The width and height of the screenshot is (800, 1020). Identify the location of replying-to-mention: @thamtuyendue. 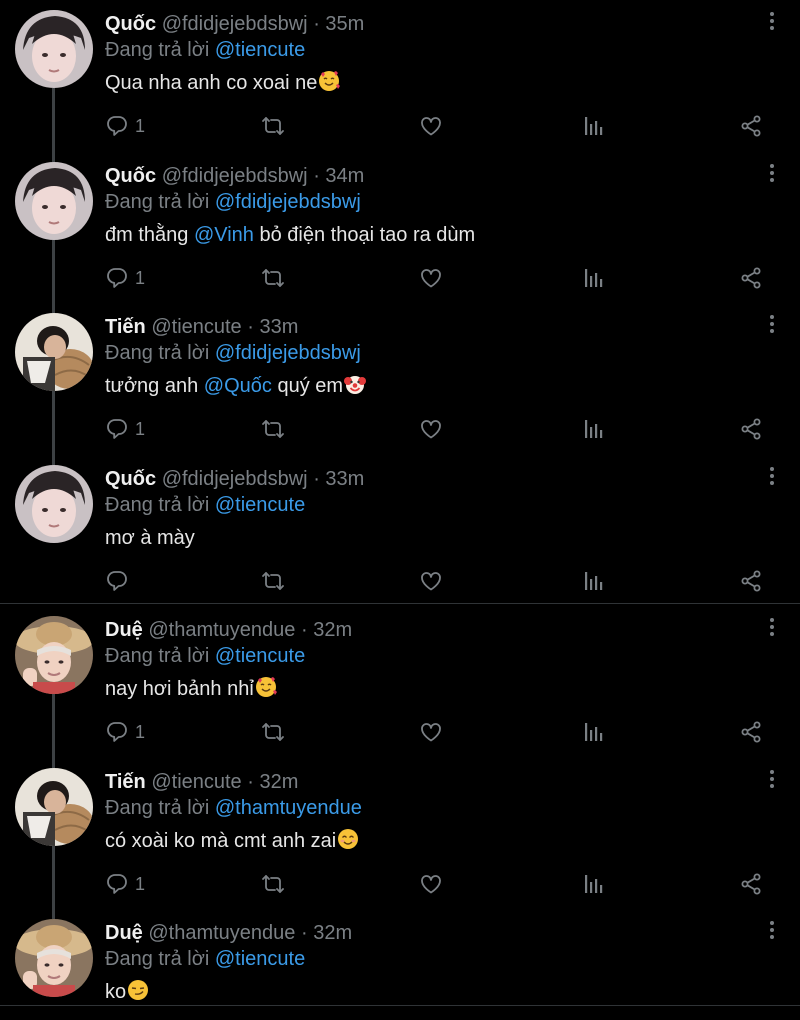
(288, 808).